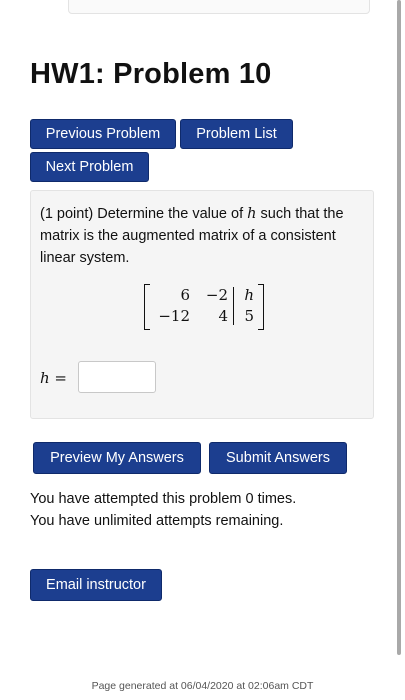  Describe the element at coordinates (278, 458) in the screenshot. I see `submit-answers-button: Submit Answers` at that location.